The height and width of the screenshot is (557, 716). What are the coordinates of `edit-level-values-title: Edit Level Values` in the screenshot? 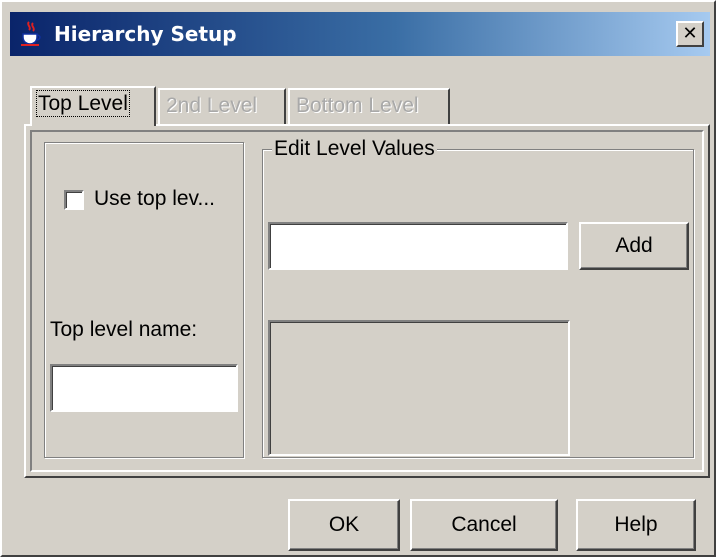 It's located at (354, 149).